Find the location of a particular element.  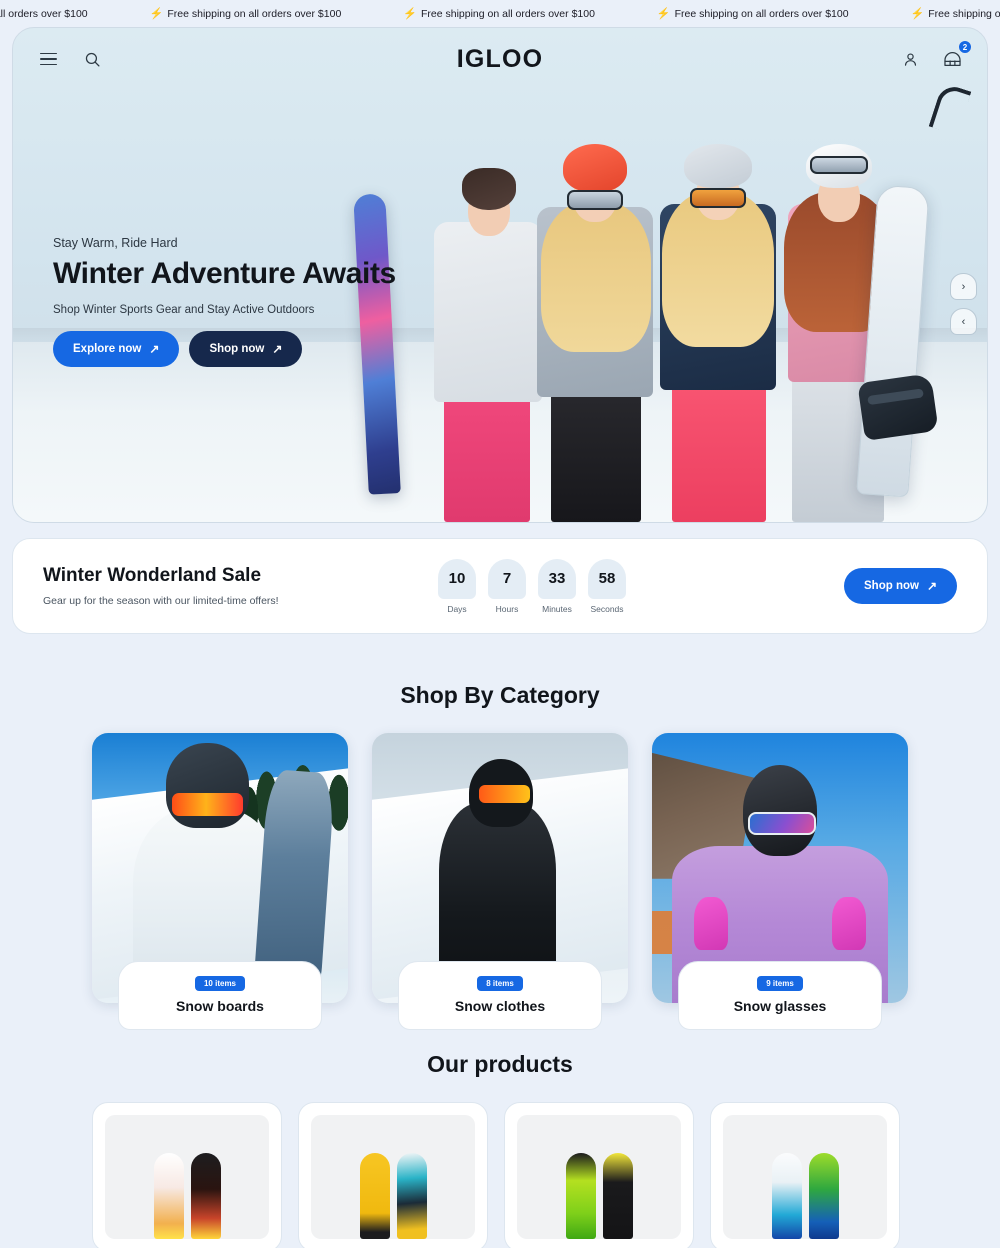

category-label-card: 9 items Snow glasses is located at coordinates (780, 995).